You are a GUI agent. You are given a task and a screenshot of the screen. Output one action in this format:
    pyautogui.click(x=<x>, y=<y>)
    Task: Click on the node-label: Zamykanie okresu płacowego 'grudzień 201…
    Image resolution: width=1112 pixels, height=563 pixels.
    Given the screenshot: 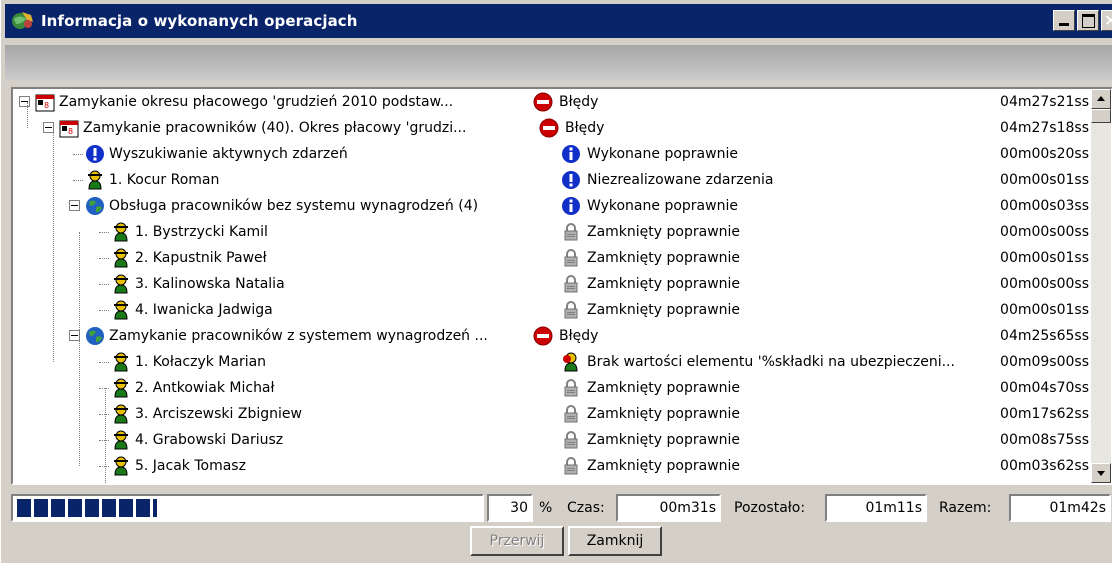 What is the action you would take?
    pyautogui.click(x=256, y=102)
    